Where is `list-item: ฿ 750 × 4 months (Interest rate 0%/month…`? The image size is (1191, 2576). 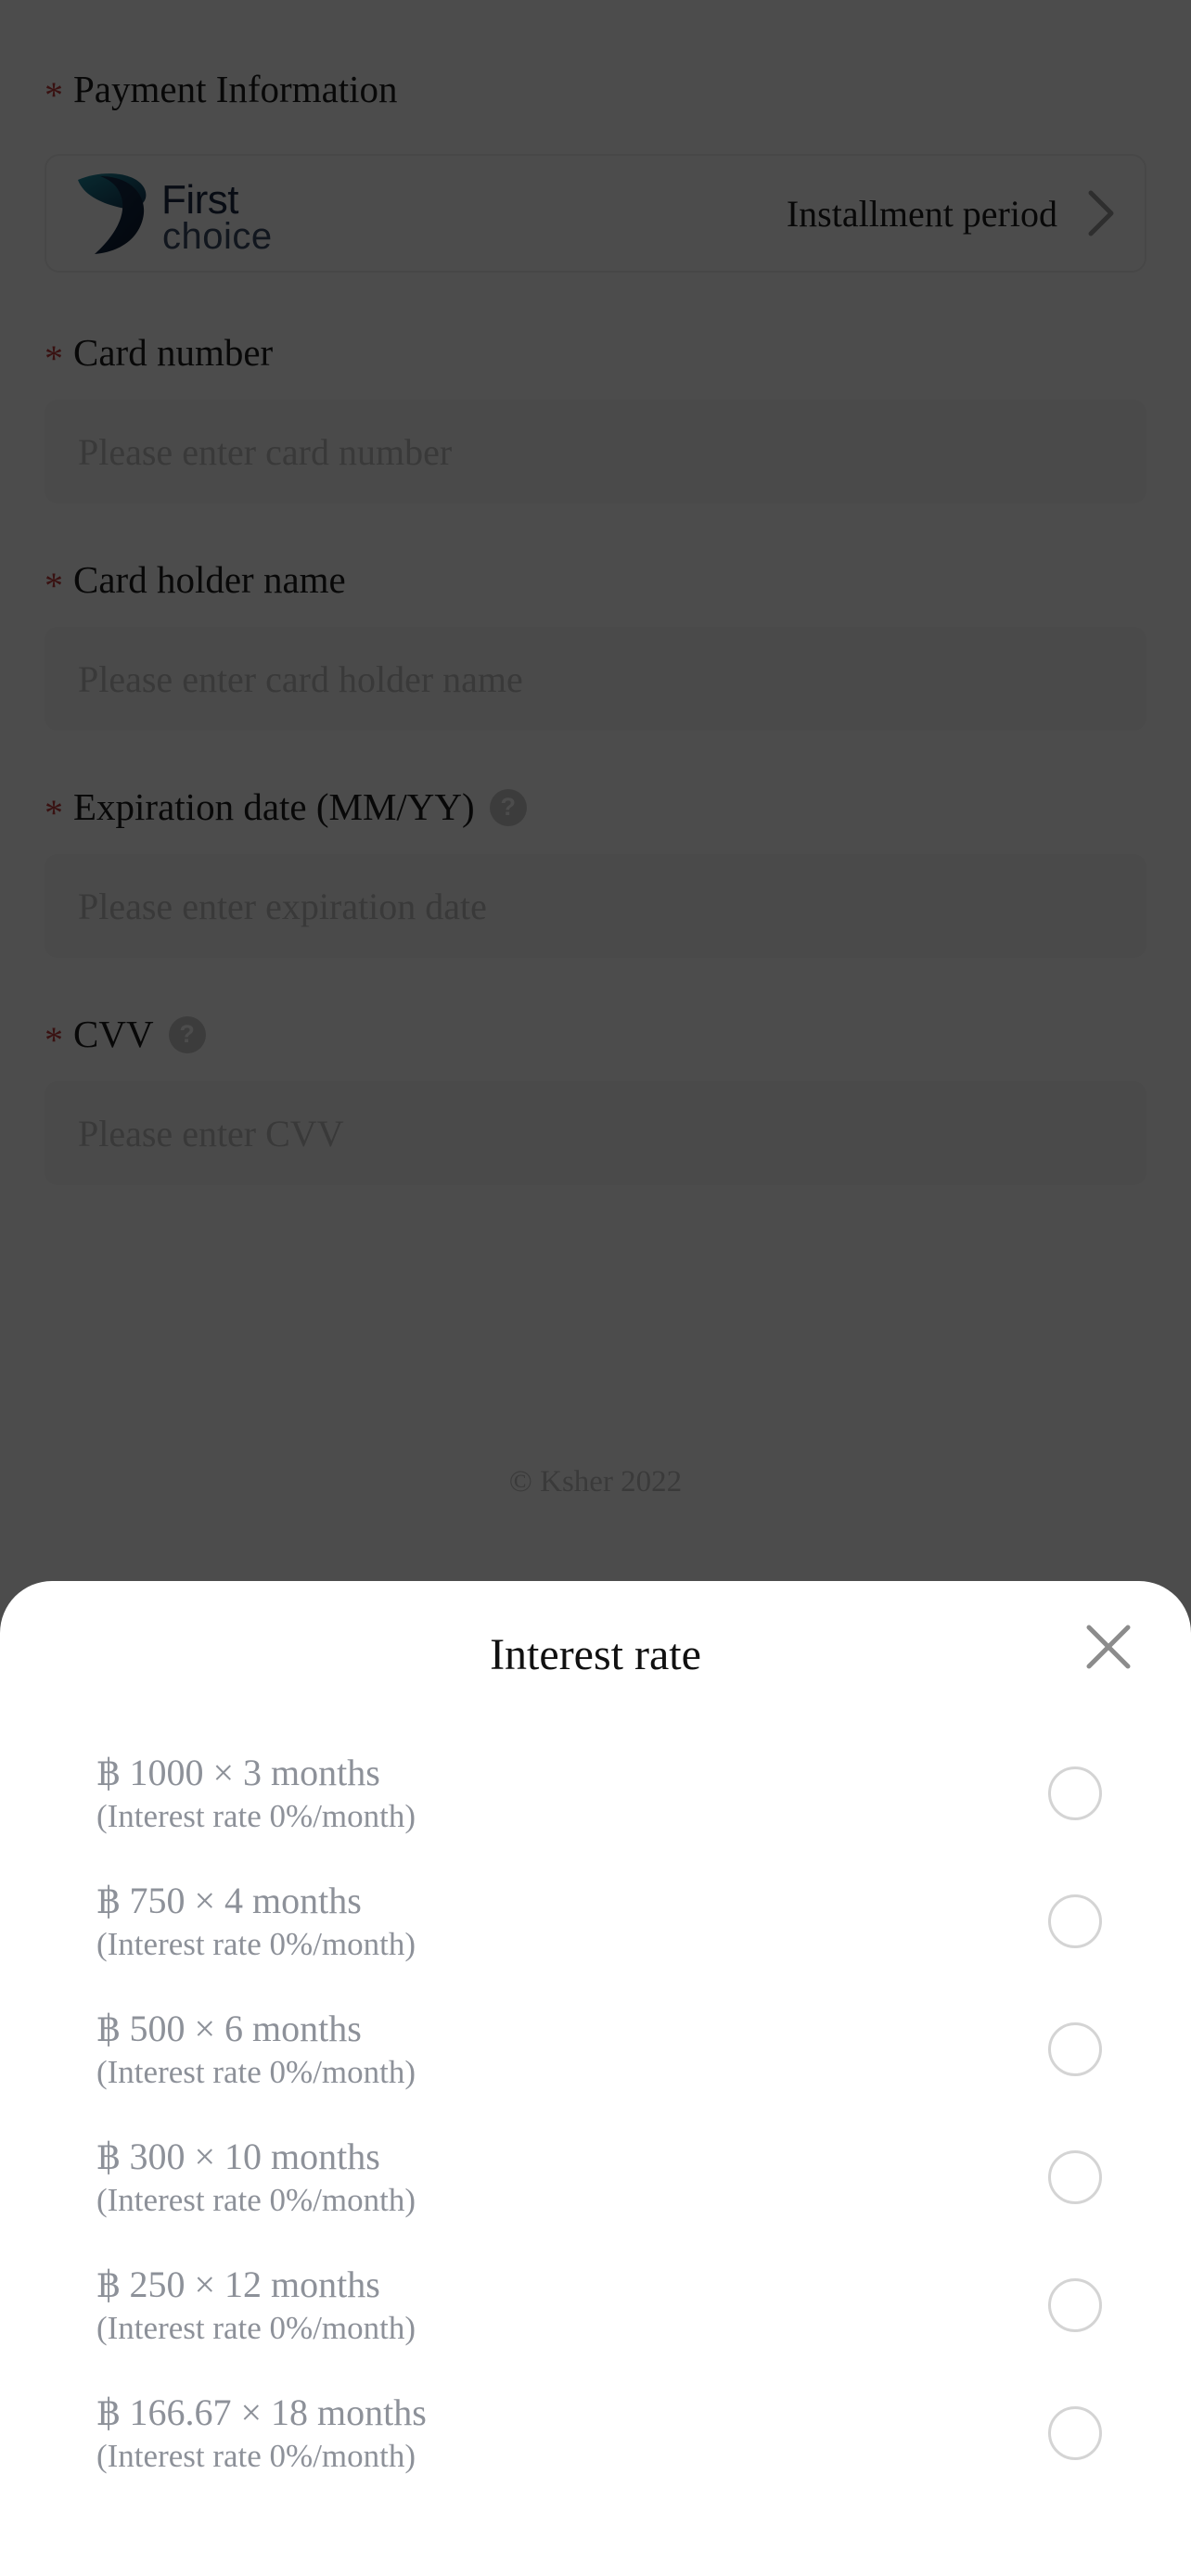 list-item: ฿ 750 × 4 months (Interest rate 0%/month… is located at coordinates (599, 1921).